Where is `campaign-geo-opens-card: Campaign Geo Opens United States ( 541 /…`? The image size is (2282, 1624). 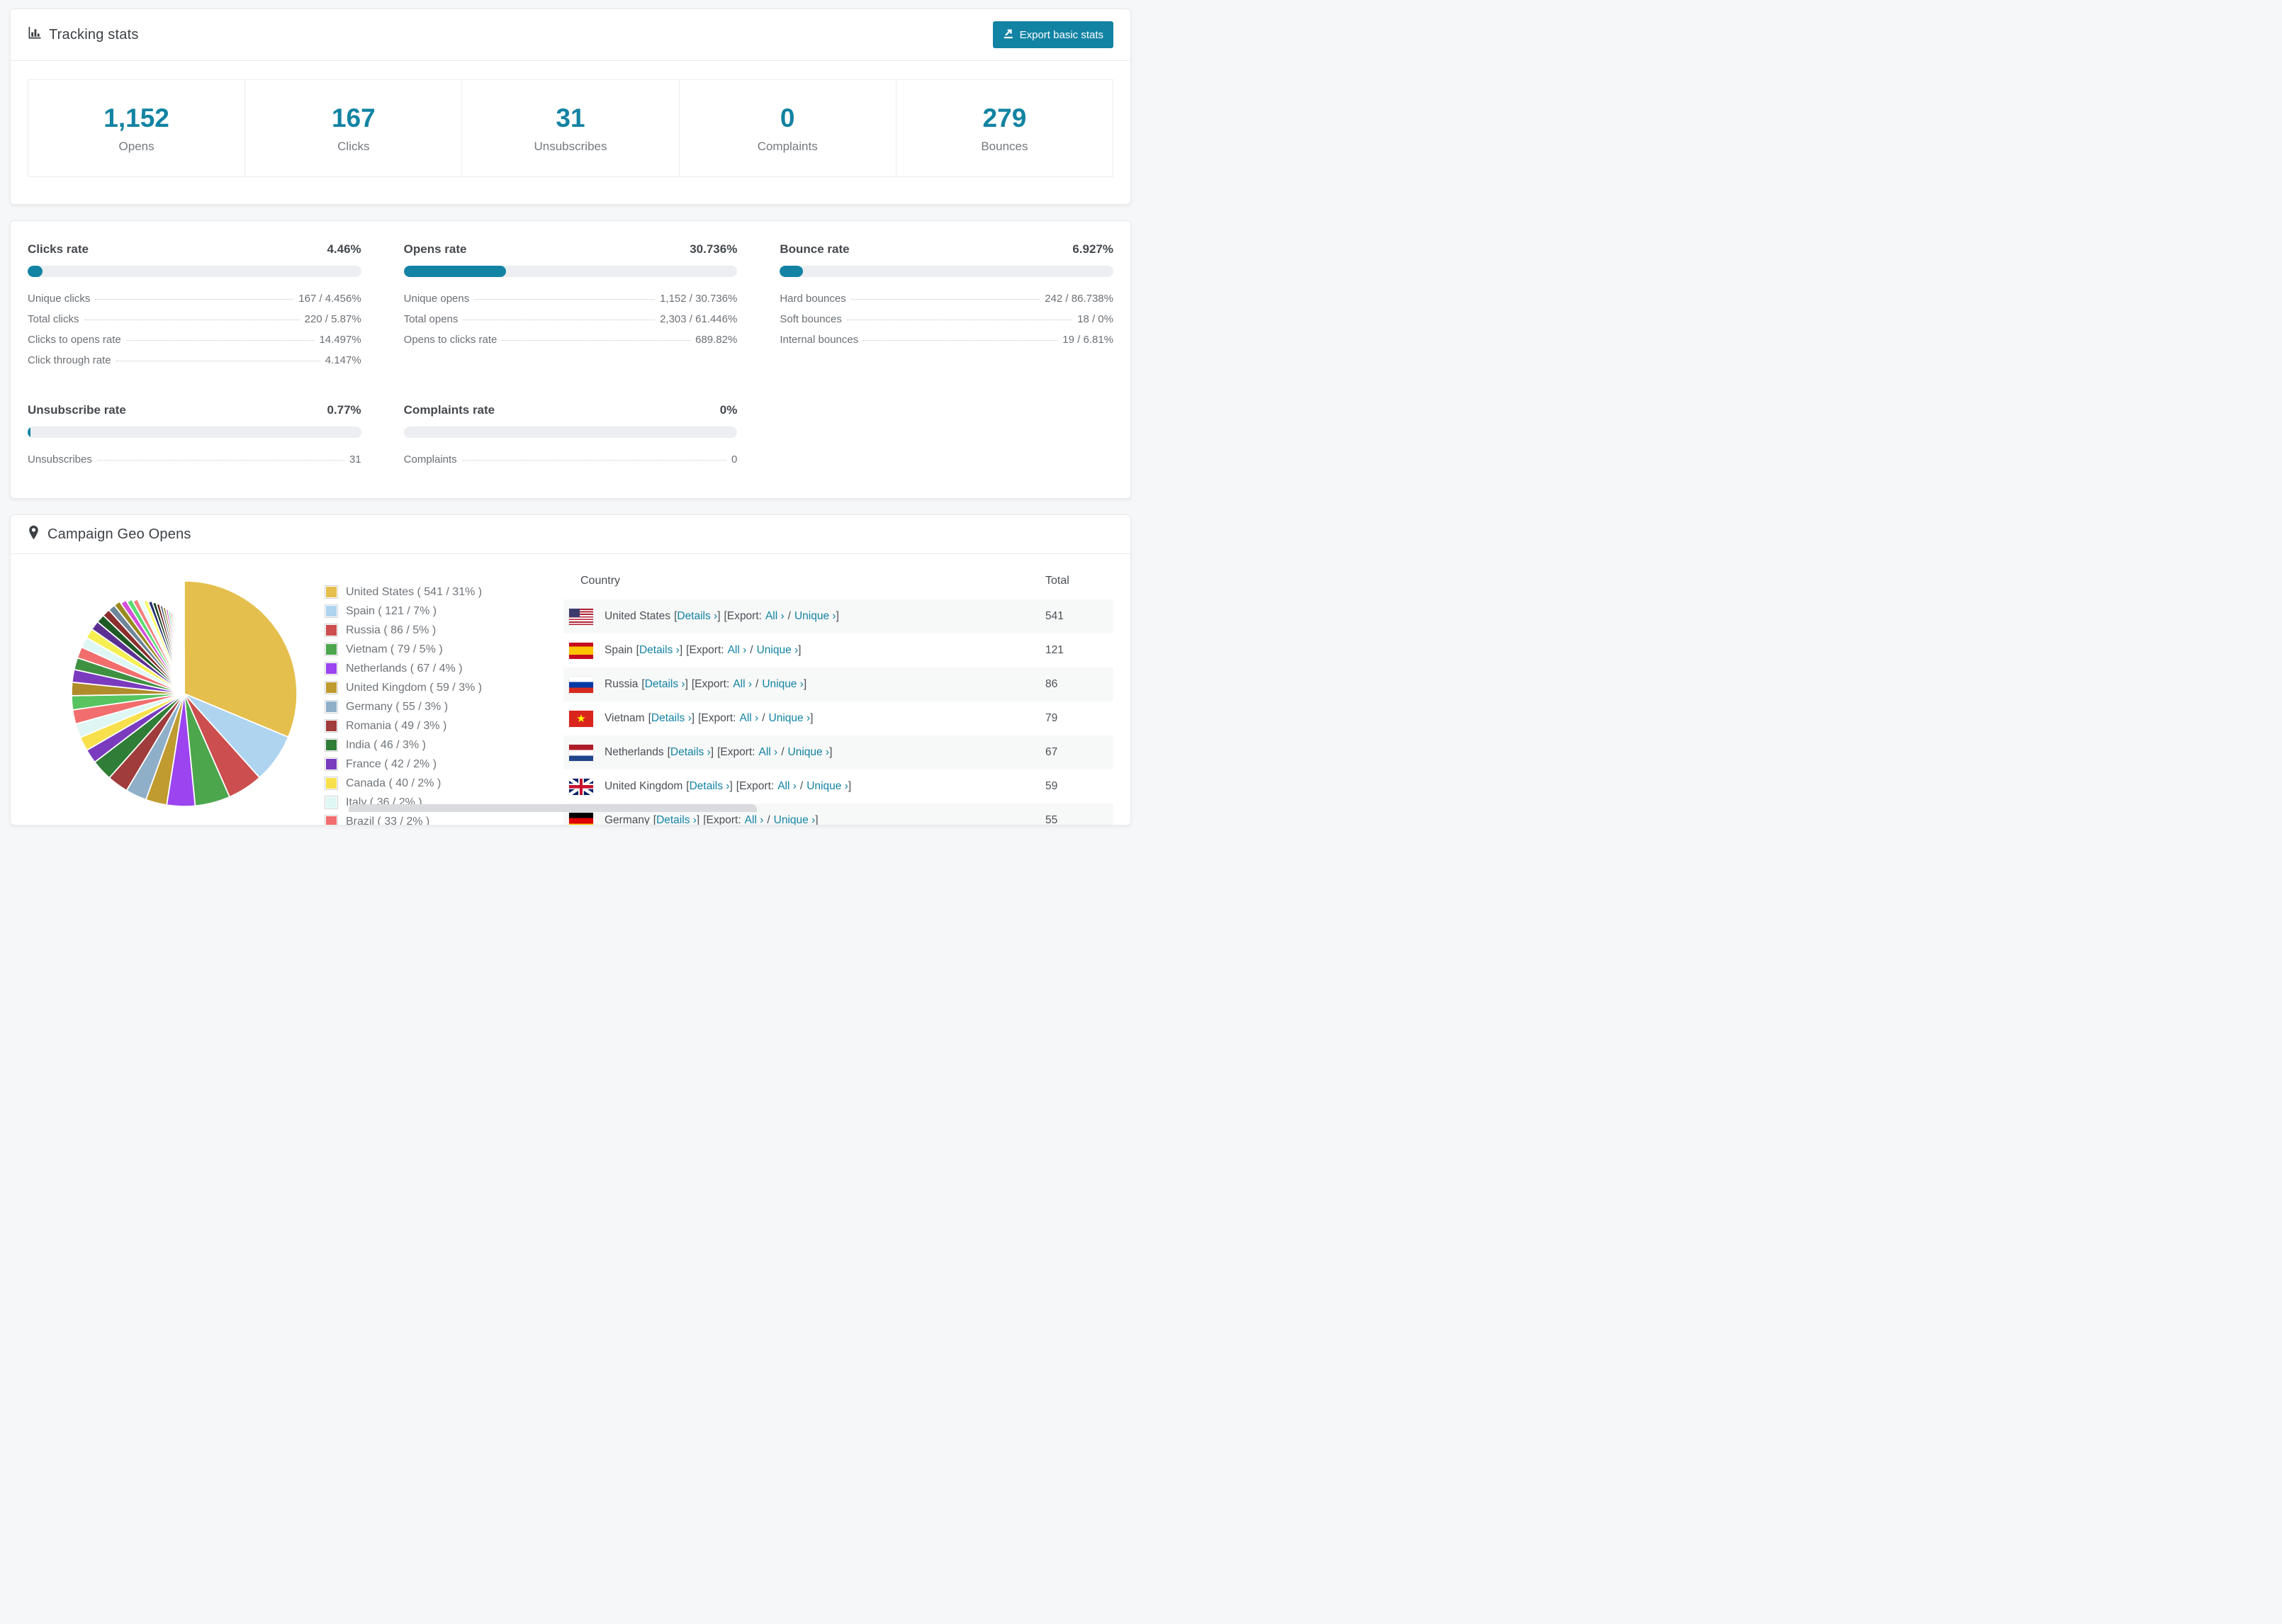 campaign-geo-opens-card: Campaign Geo Opens United States ( 541 /… is located at coordinates (570, 669).